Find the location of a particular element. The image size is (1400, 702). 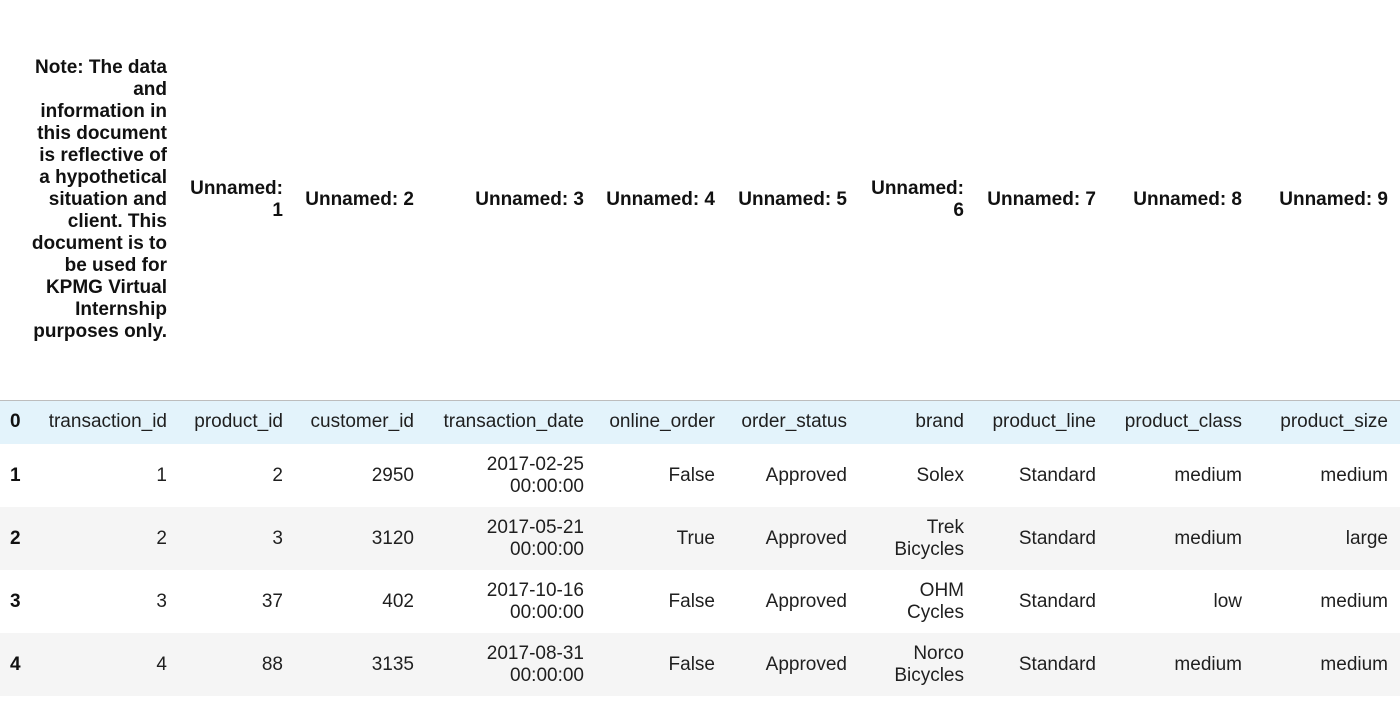

table-cell: 2017-08-31 00:00:00 is located at coordinates (535, 664).